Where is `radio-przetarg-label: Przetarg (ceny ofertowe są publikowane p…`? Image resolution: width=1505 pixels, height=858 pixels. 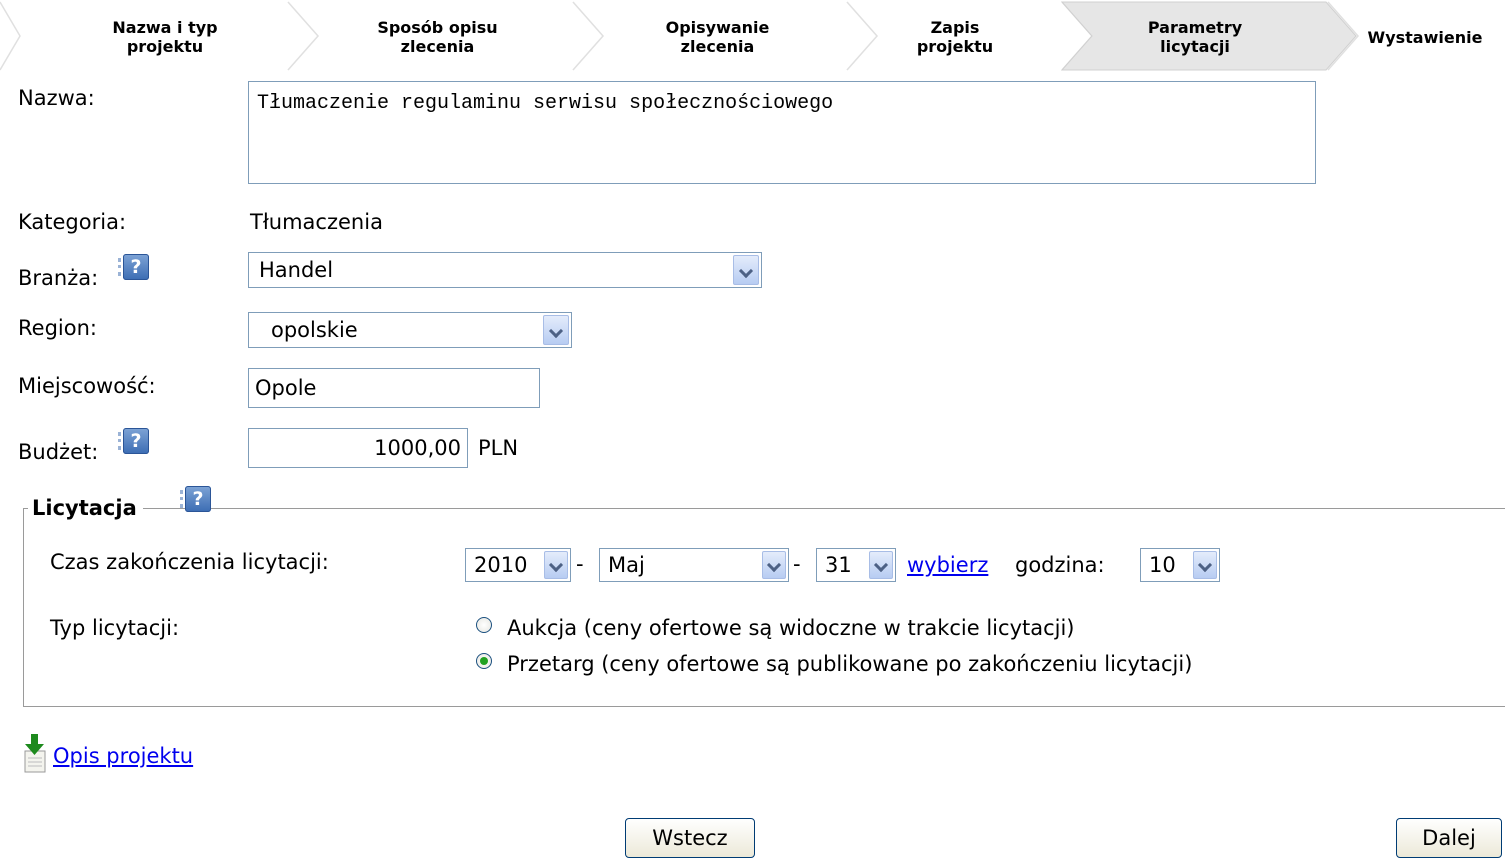 radio-przetarg-label: Przetarg (ceny ofertowe są publikowane p… is located at coordinates (849, 664).